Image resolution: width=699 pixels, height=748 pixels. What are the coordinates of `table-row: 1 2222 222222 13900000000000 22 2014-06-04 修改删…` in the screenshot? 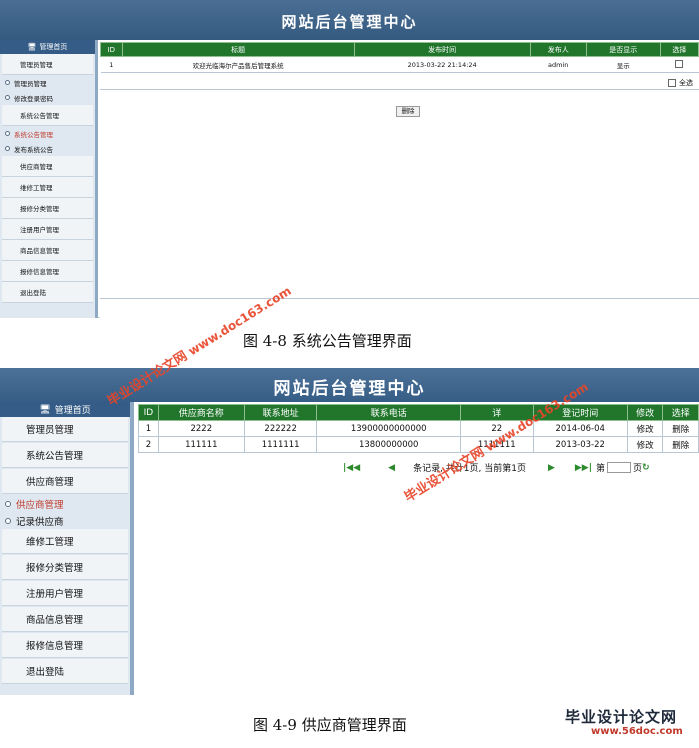 It's located at (418, 428).